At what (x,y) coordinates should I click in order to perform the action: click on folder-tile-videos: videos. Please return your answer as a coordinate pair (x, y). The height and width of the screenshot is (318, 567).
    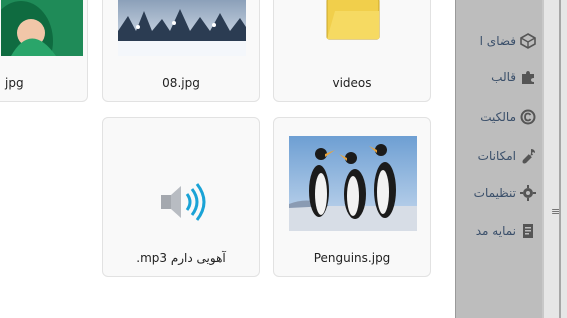
    Looking at the image, I should click on (352, 51).